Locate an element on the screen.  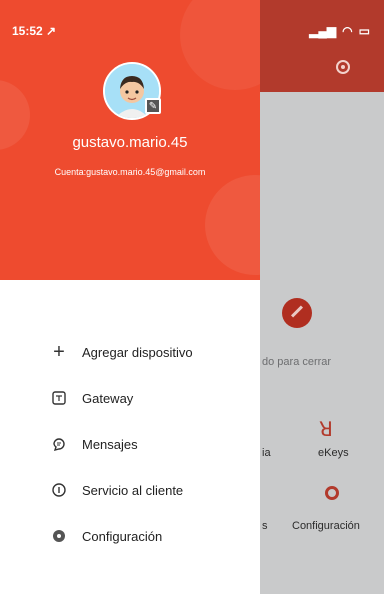
menu-item-label: Mensajes is located at coordinates (110, 444).